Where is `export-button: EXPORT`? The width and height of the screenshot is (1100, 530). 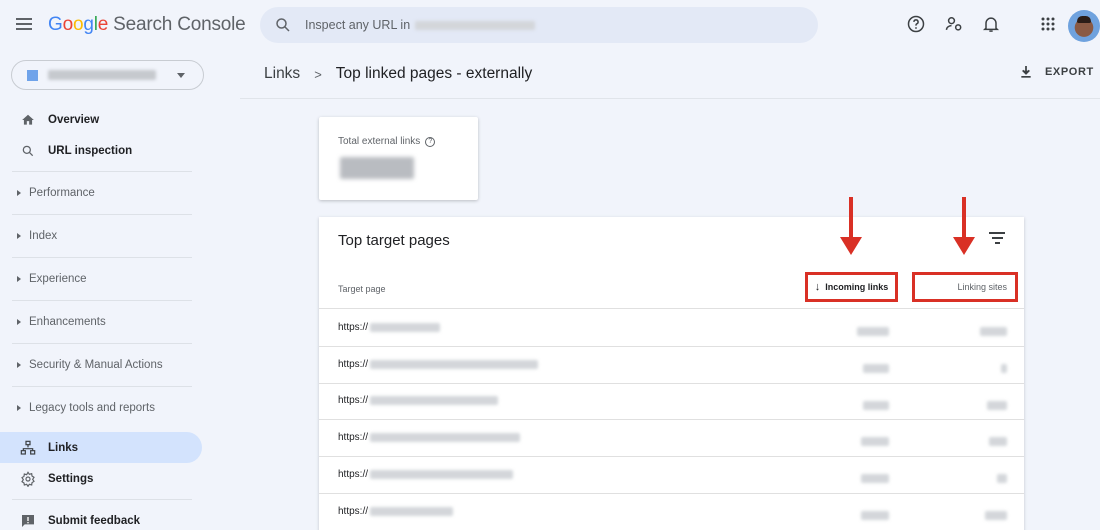 export-button: EXPORT is located at coordinates (1056, 72).